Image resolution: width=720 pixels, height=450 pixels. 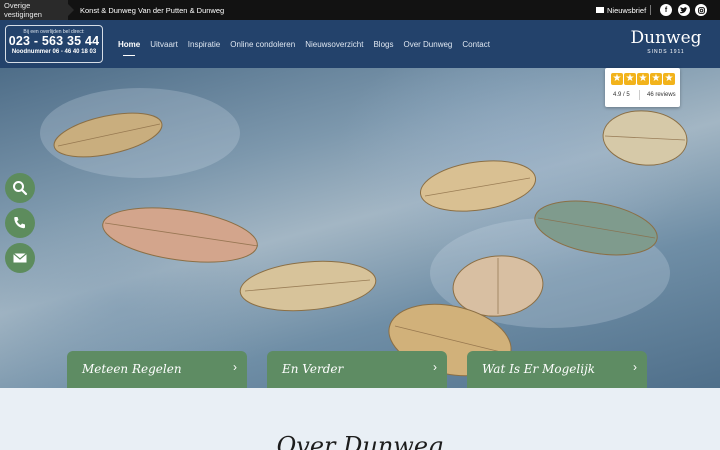 I want to click on rating-reviews: 46 reviews, so click(x=661, y=95).